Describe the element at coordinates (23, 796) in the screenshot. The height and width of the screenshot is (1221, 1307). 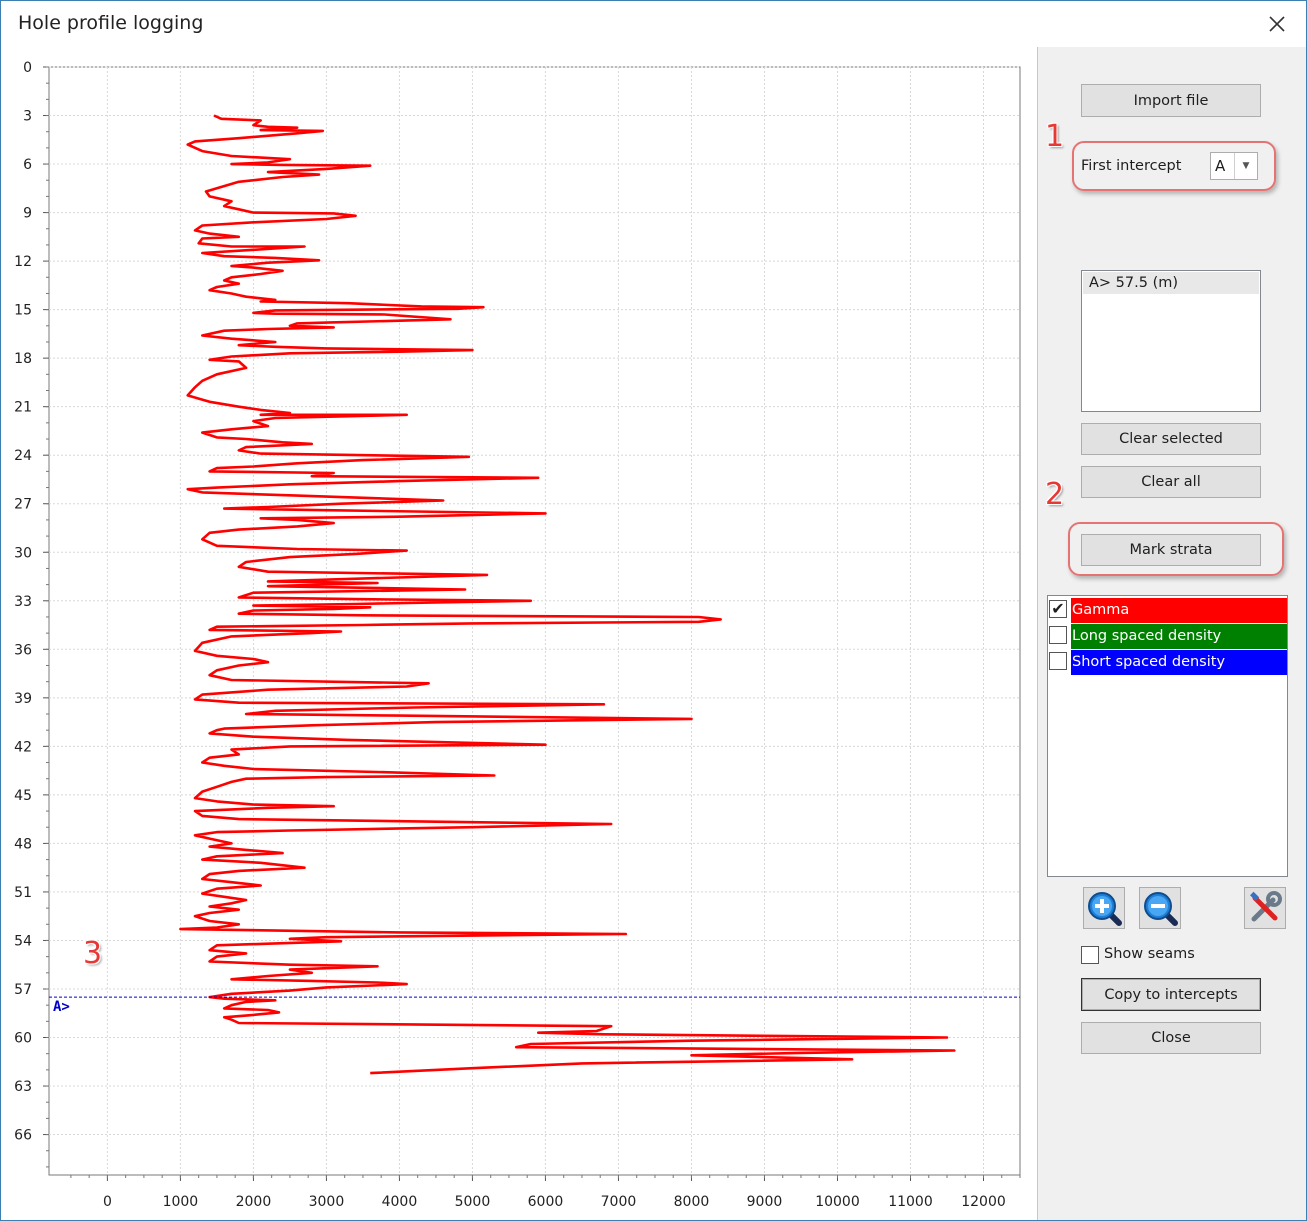
I see `y-tick-label: 45` at that location.